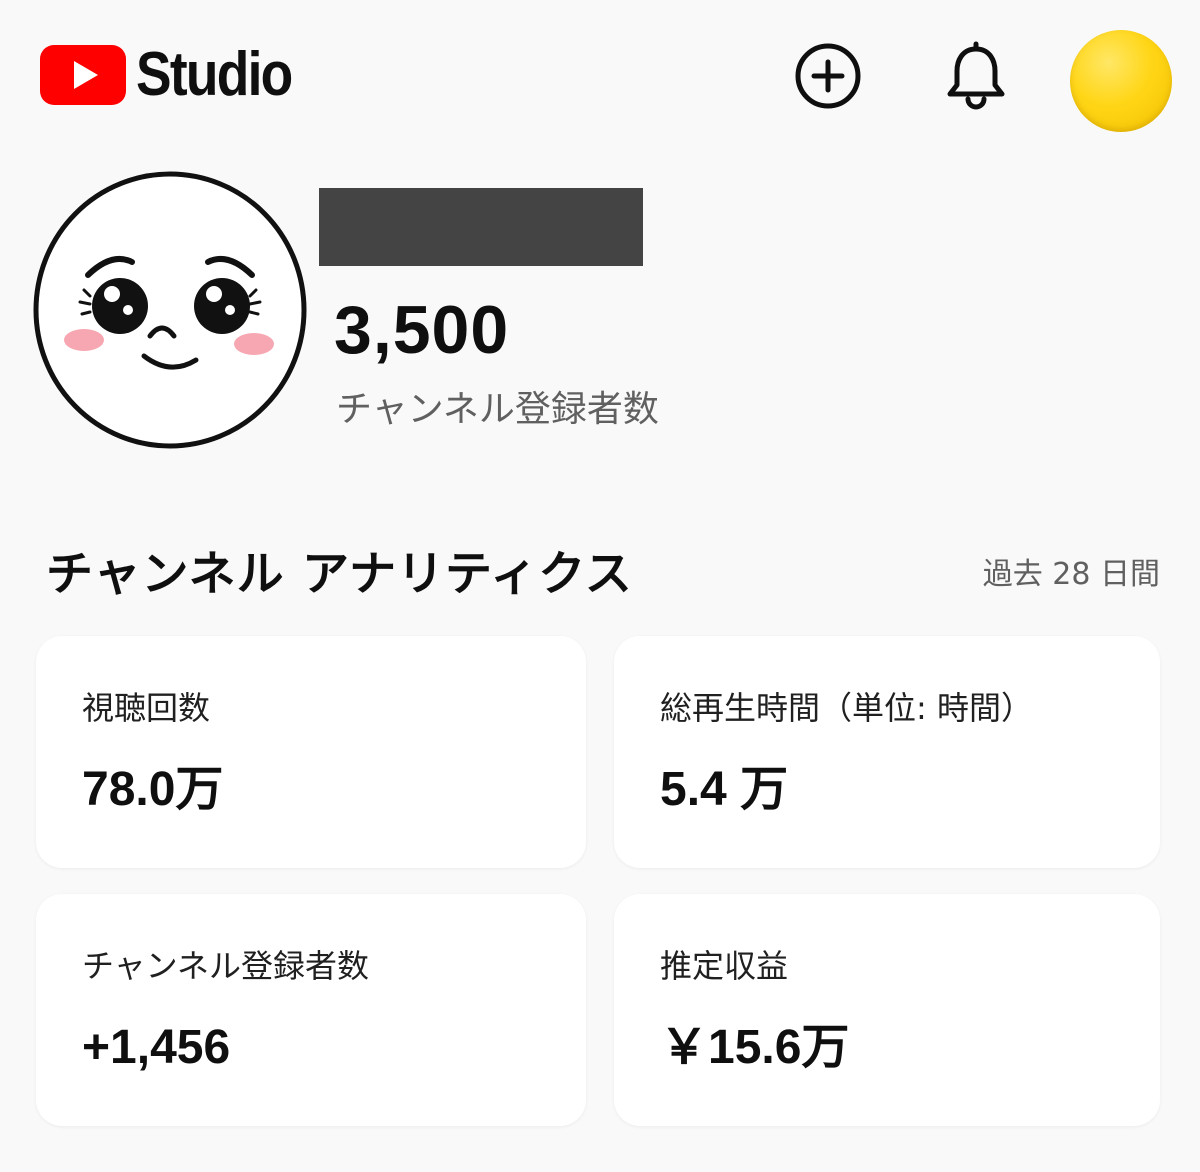 The width and height of the screenshot is (1200, 1172). I want to click on card-label: 推定収益, so click(724, 966).